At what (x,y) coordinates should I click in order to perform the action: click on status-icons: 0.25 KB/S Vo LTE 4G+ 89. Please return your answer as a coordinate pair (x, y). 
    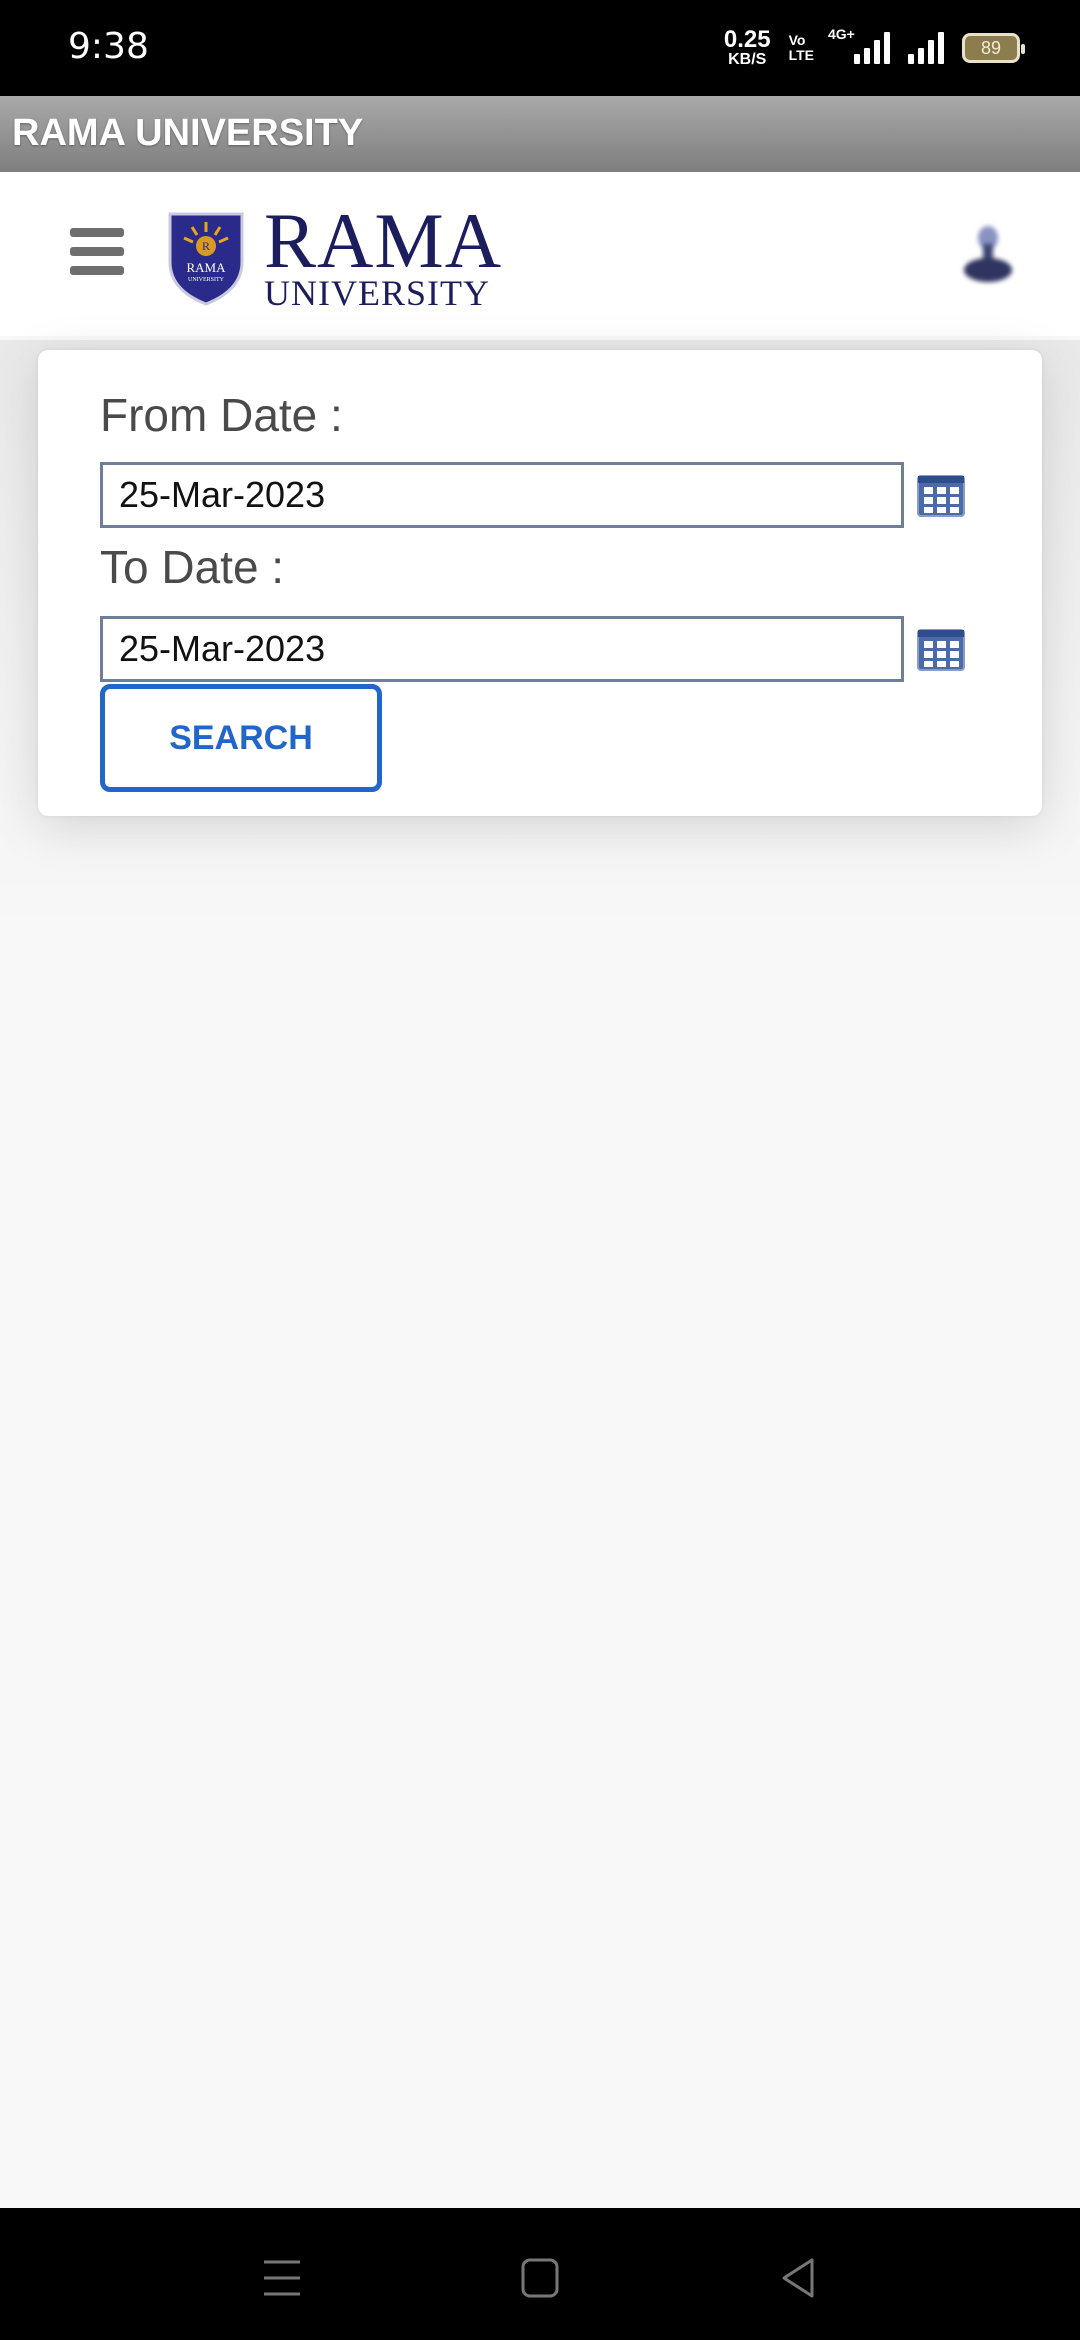
    Looking at the image, I should click on (874, 48).